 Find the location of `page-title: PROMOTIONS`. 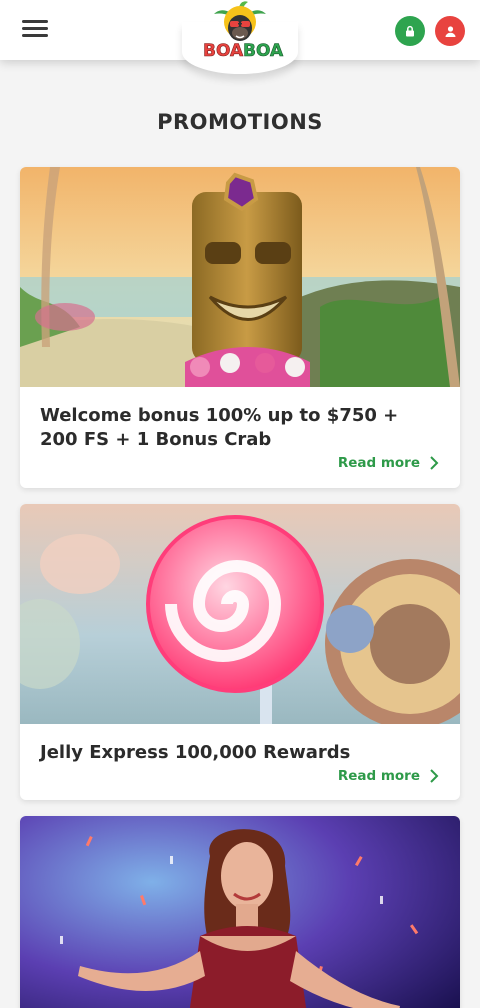

page-title: PROMOTIONS is located at coordinates (240, 122).